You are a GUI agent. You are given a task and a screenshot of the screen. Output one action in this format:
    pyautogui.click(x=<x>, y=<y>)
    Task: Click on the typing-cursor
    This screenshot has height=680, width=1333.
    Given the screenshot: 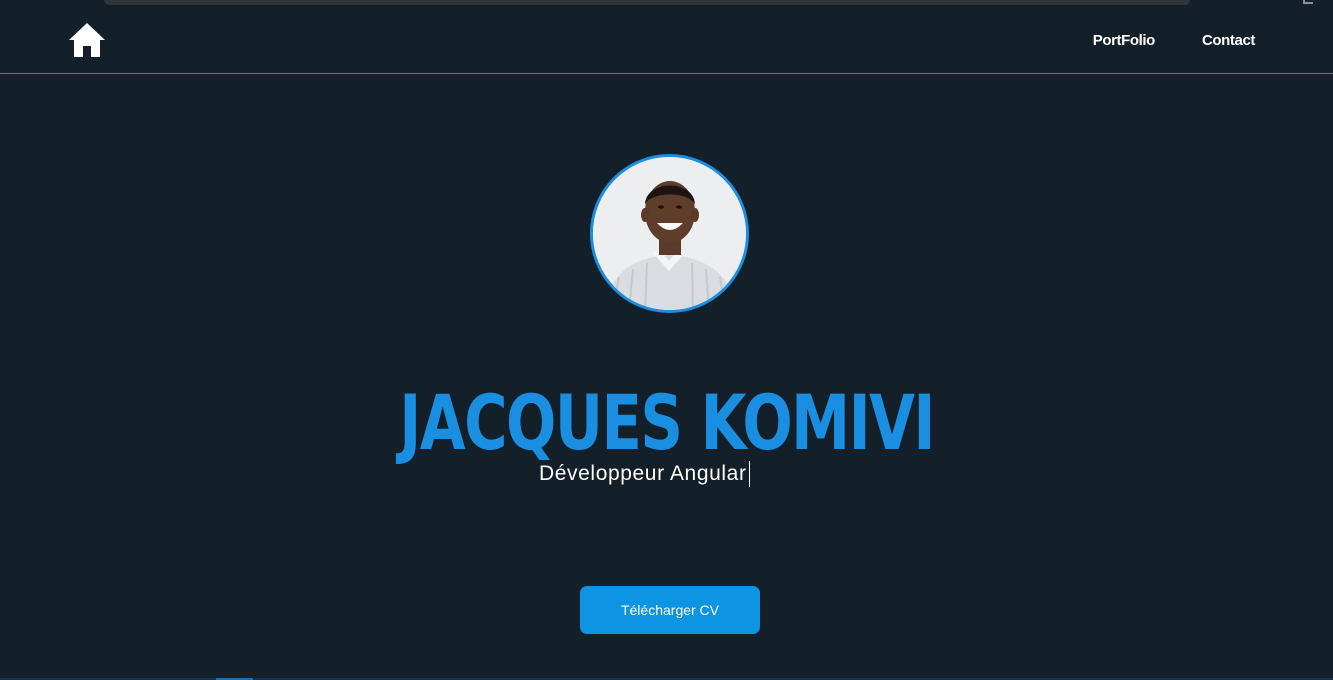 What is the action you would take?
    pyautogui.click(x=749, y=474)
    